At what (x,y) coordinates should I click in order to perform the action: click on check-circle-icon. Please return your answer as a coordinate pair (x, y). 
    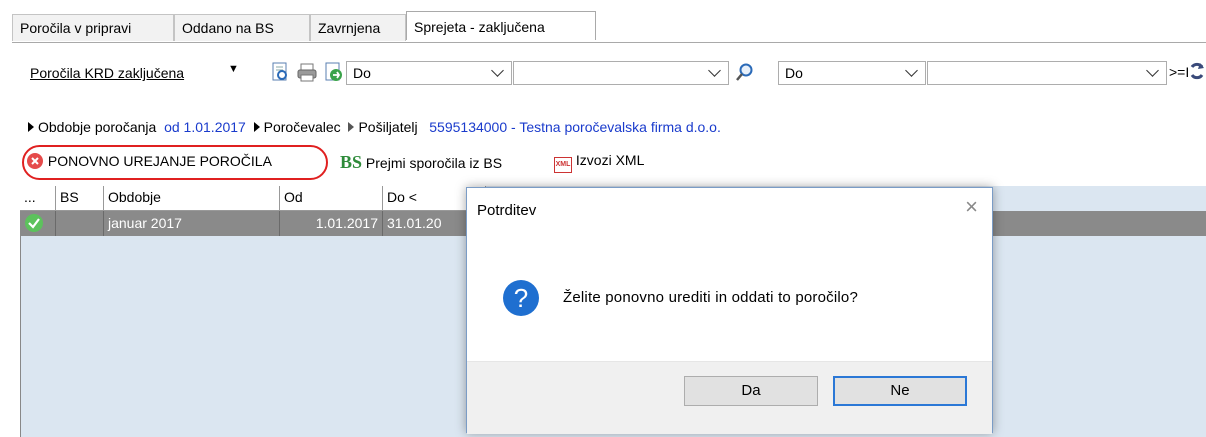
    Looking at the image, I should click on (34, 223).